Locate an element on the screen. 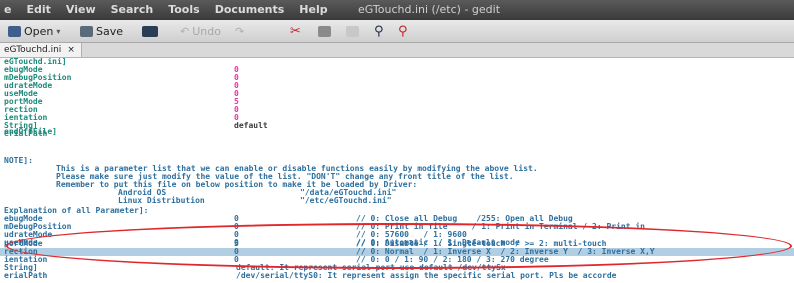 This screenshot has width=794, height=283. replace-button: ⚲ is located at coordinates (403, 31).